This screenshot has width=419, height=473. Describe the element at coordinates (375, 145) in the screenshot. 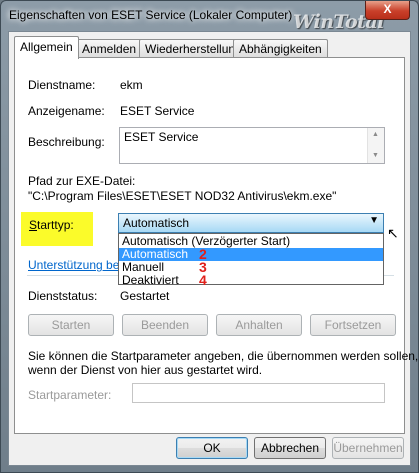

I see `description-scrollbar: ▲ ▼` at that location.